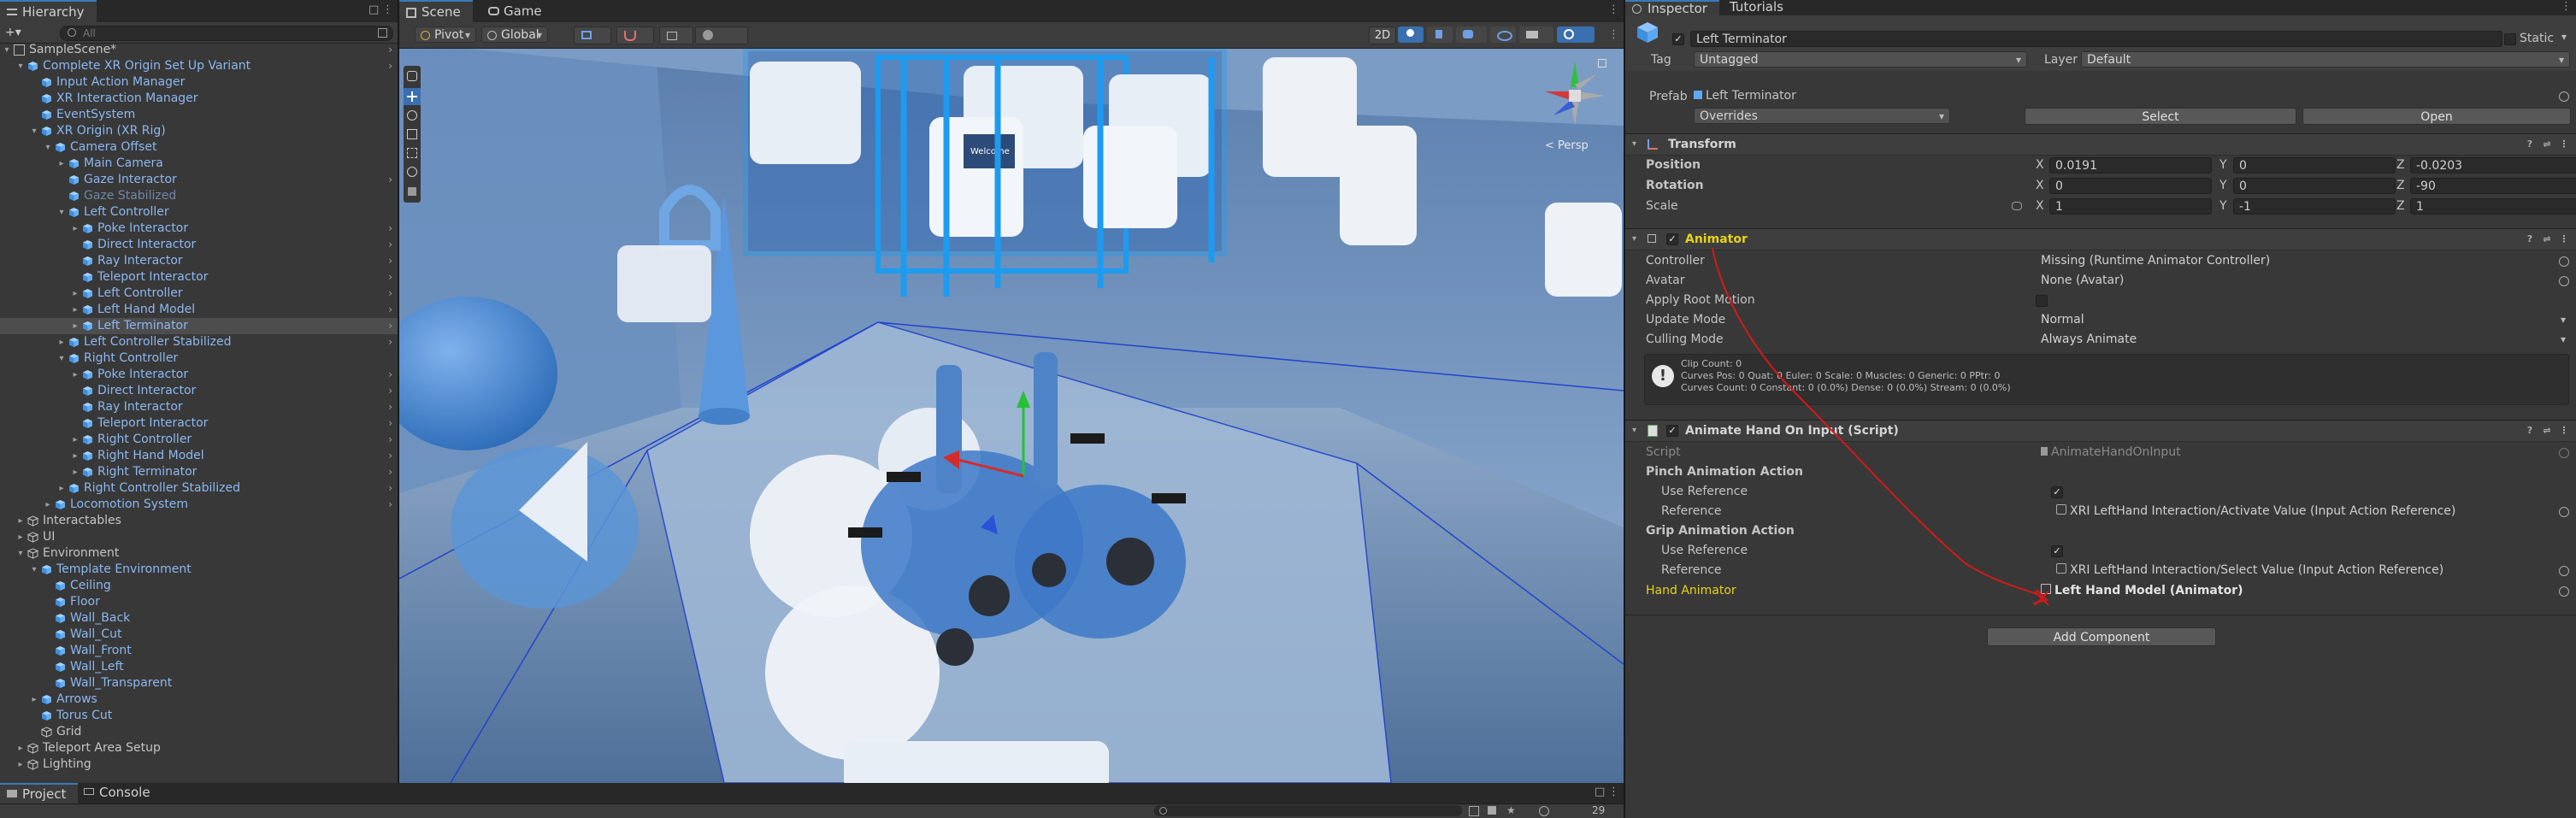 The height and width of the screenshot is (818, 2576). I want to click on controller-field: Missing (Runtime Animator Controller), so click(2292, 261).